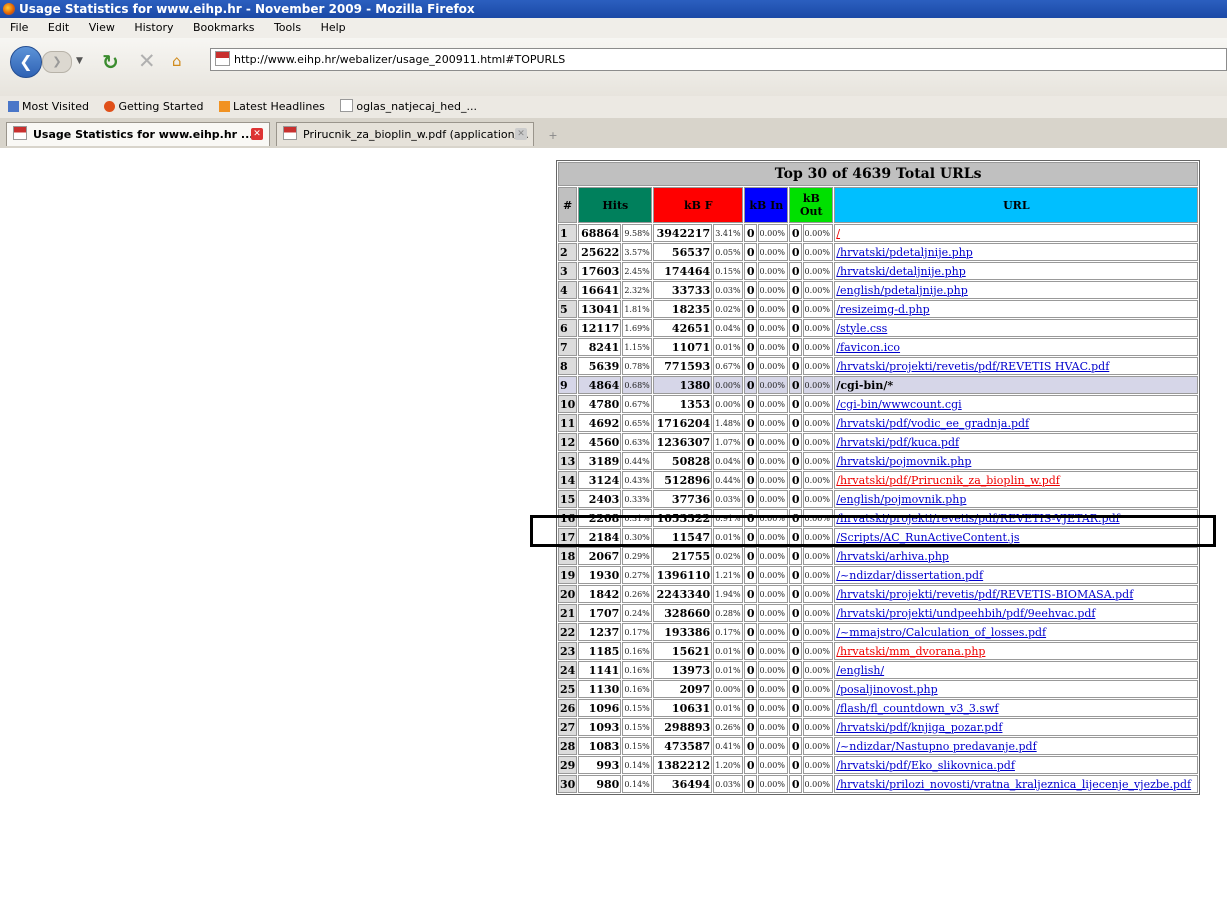 The image size is (1227, 903). What do you see at coordinates (728, 252) in the screenshot?
I see `kbf-percent: 0.05%` at bounding box center [728, 252].